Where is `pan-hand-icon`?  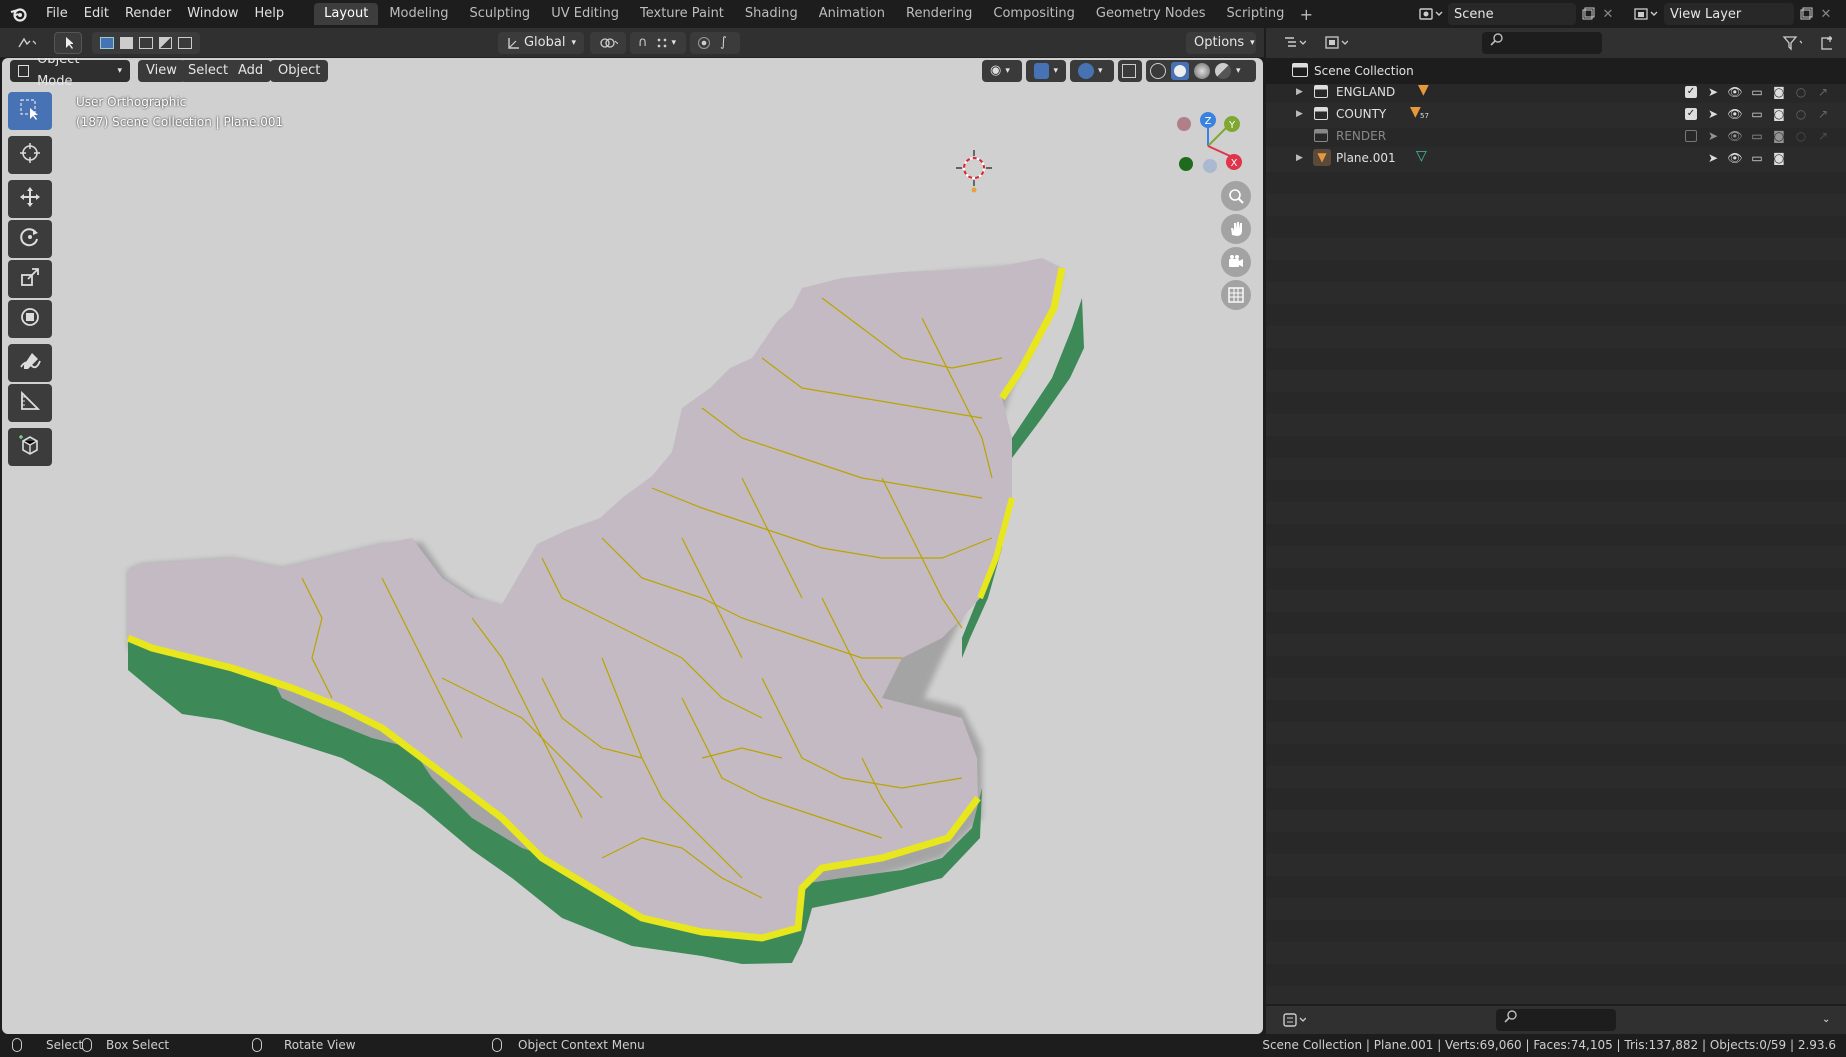
pan-hand-icon is located at coordinates (1236, 229).